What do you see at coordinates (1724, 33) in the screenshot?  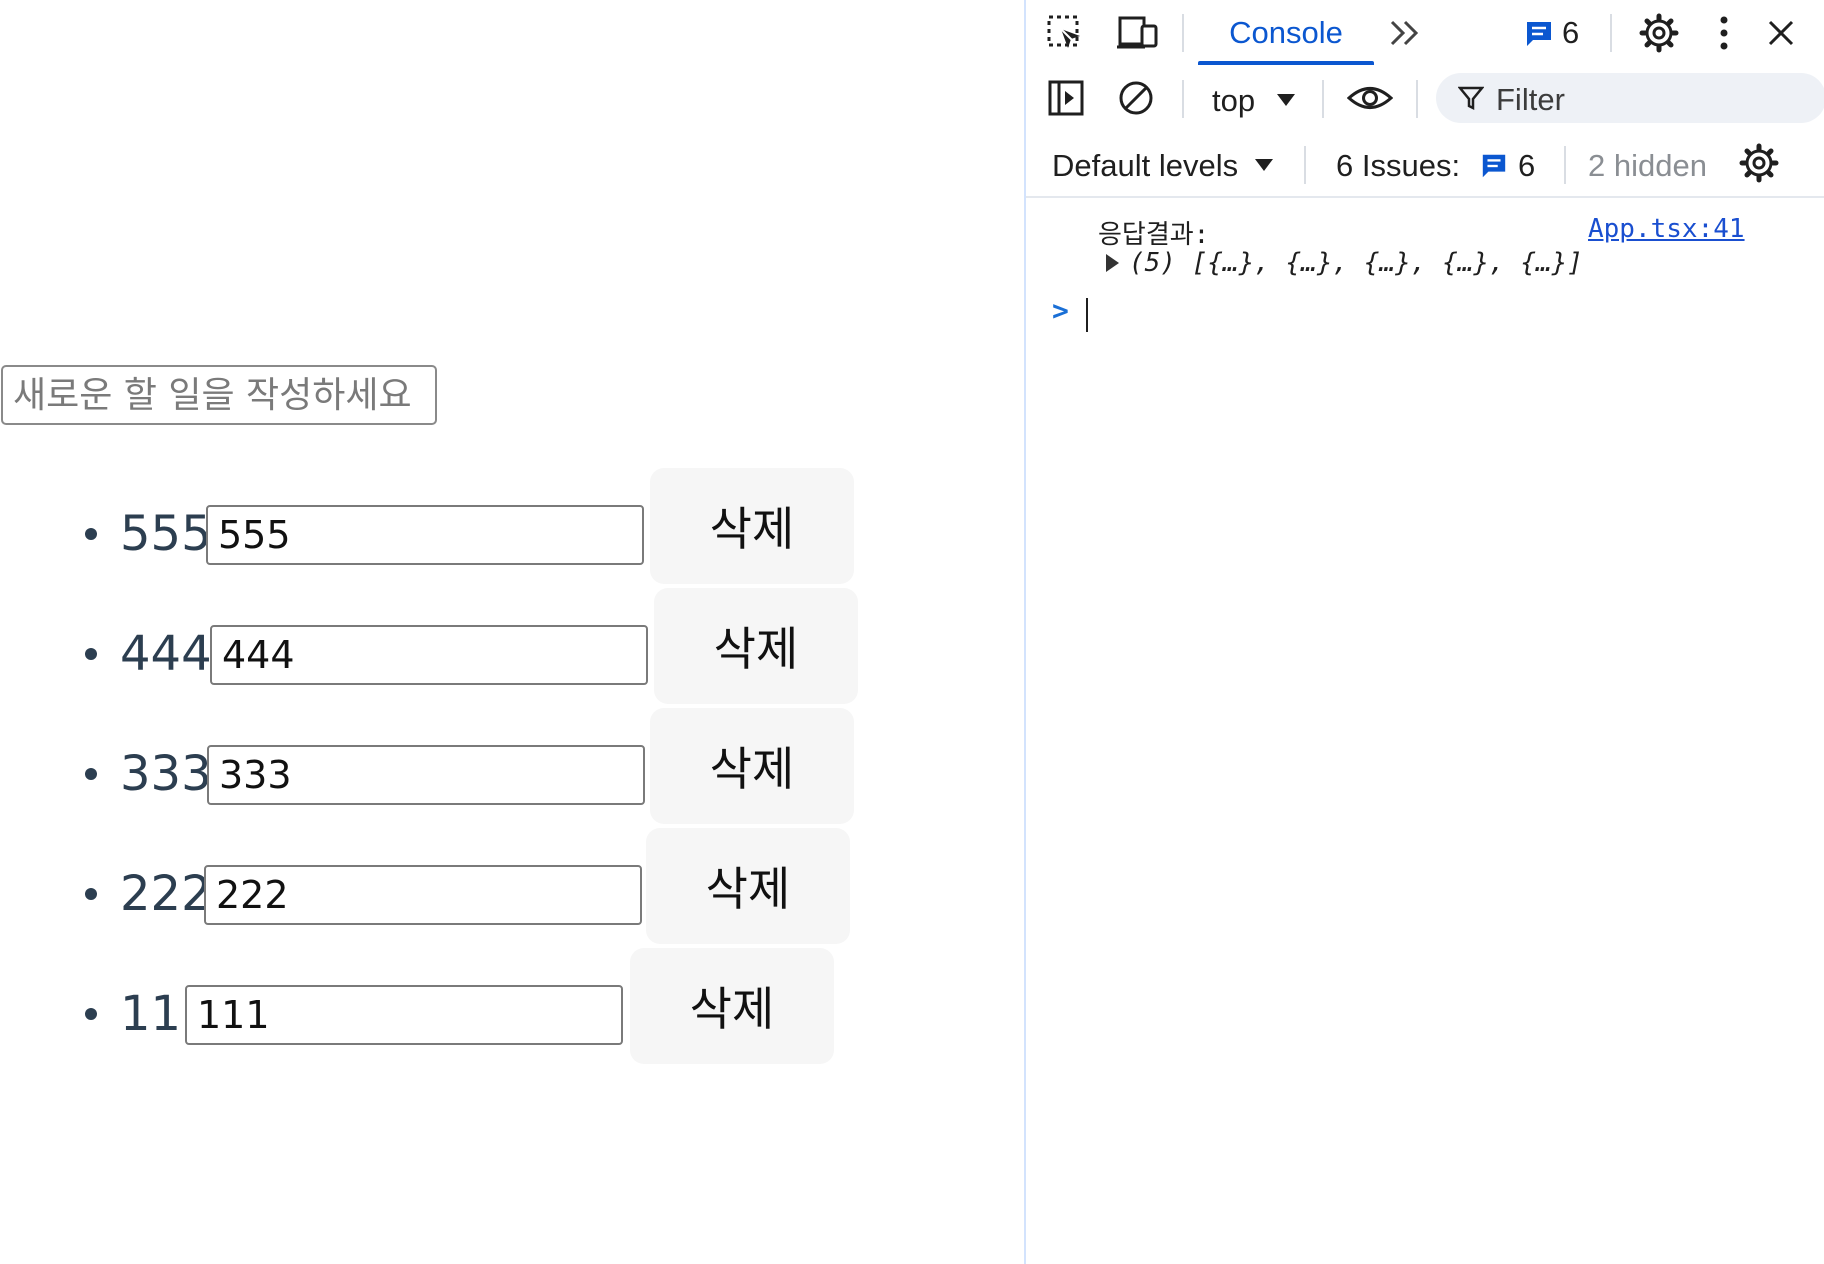 I see `more-vert-icon` at bounding box center [1724, 33].